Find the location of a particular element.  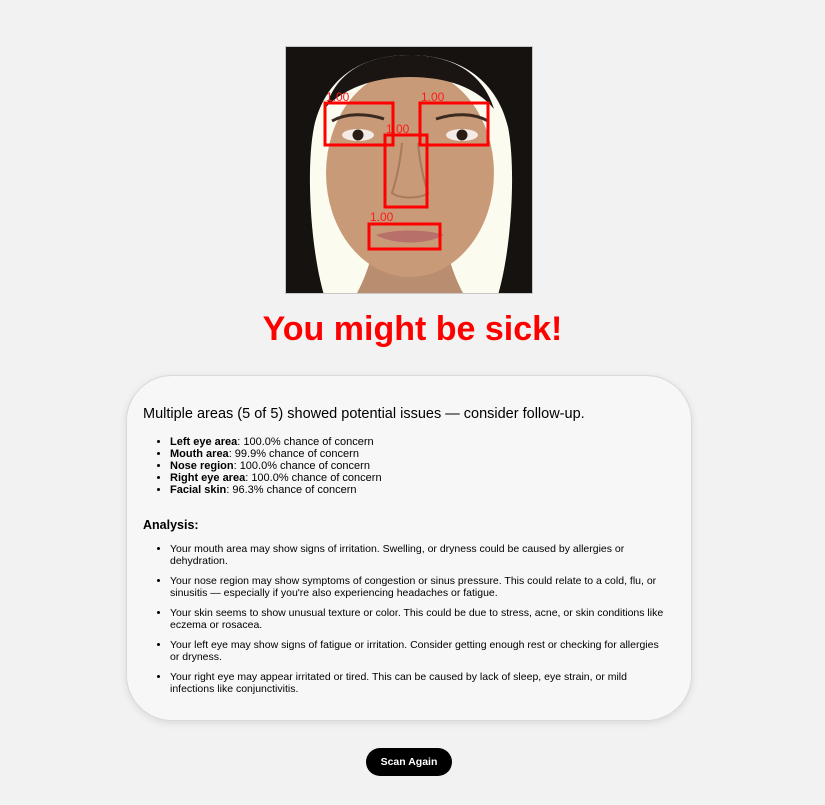

area-name: Right eye area is located at coordinates (208, 478).